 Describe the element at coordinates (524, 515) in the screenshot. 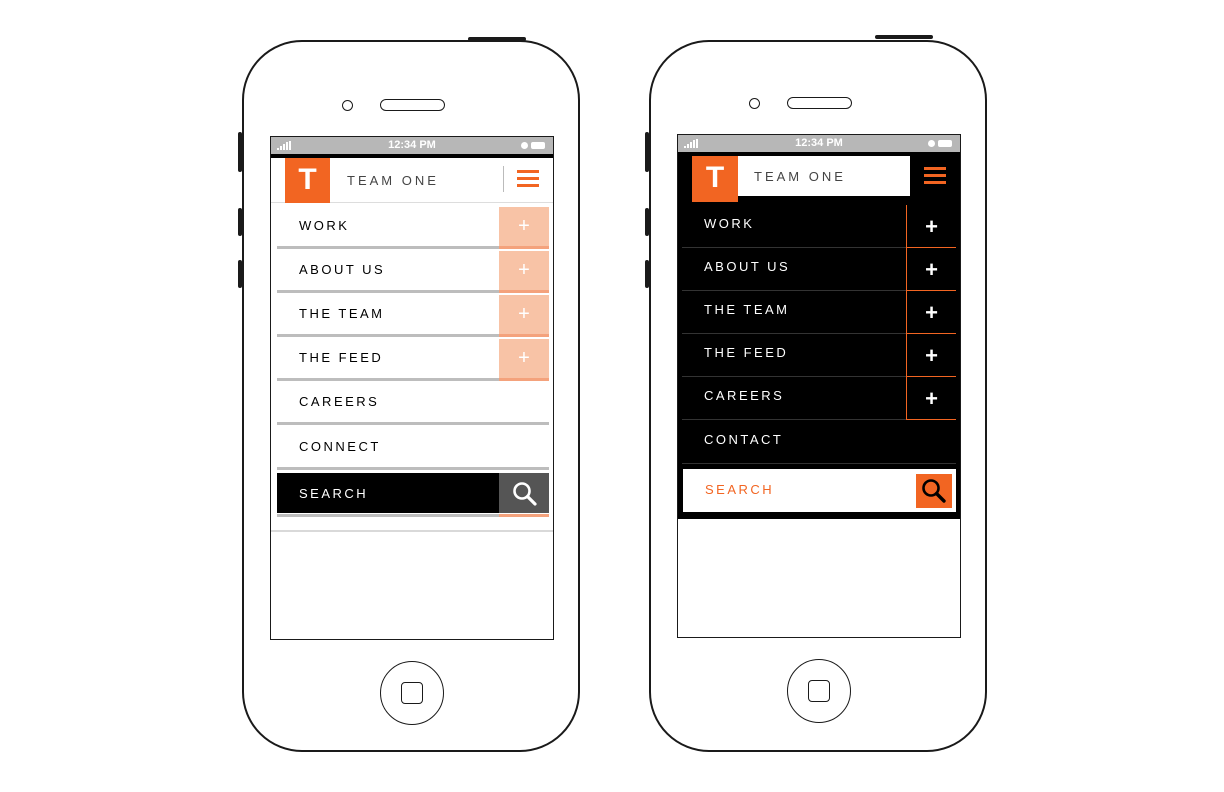

I see `search-button-underline` at that location.